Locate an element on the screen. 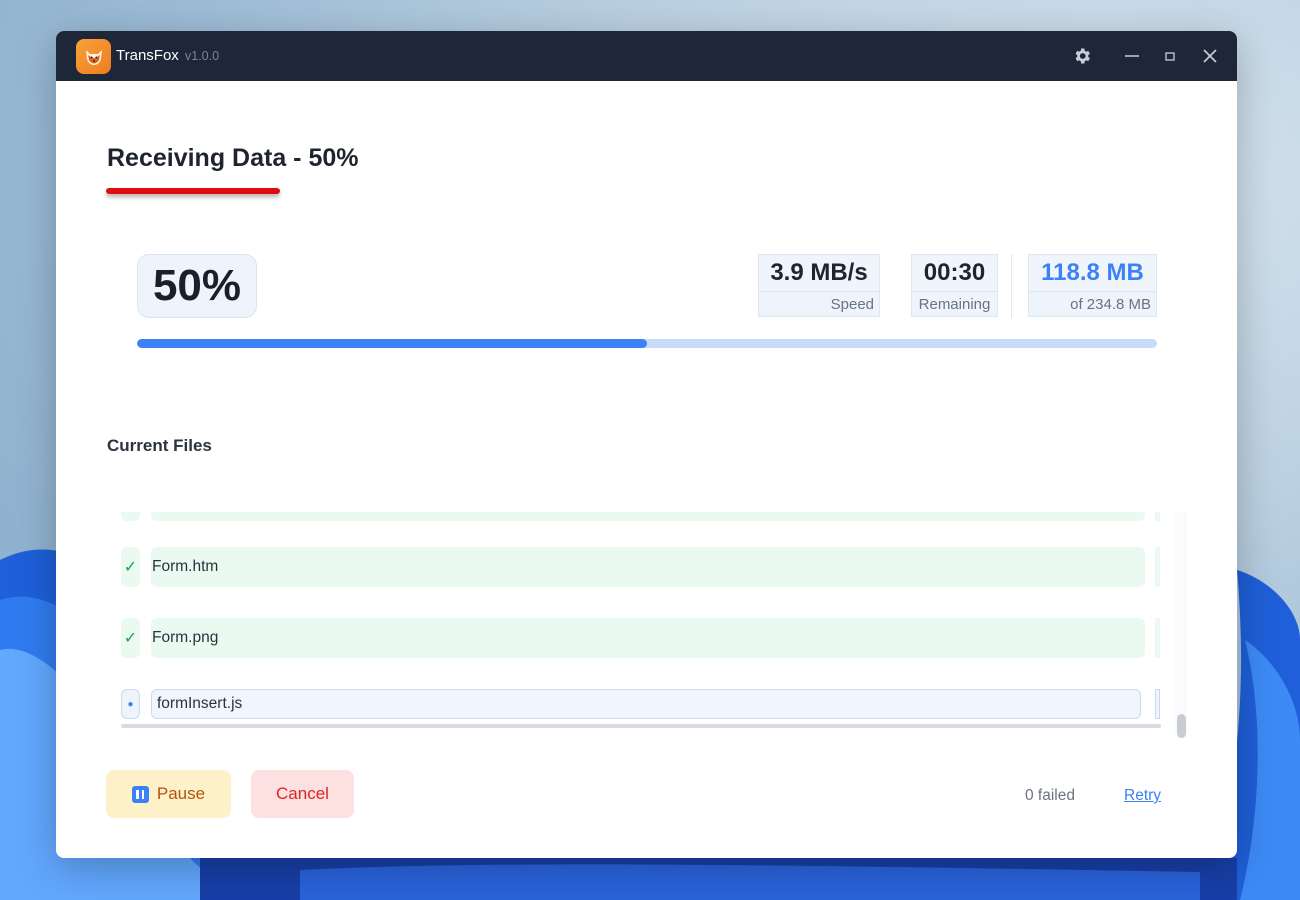  vertical-scrollbar-track is located at coordinates (1181, 625).